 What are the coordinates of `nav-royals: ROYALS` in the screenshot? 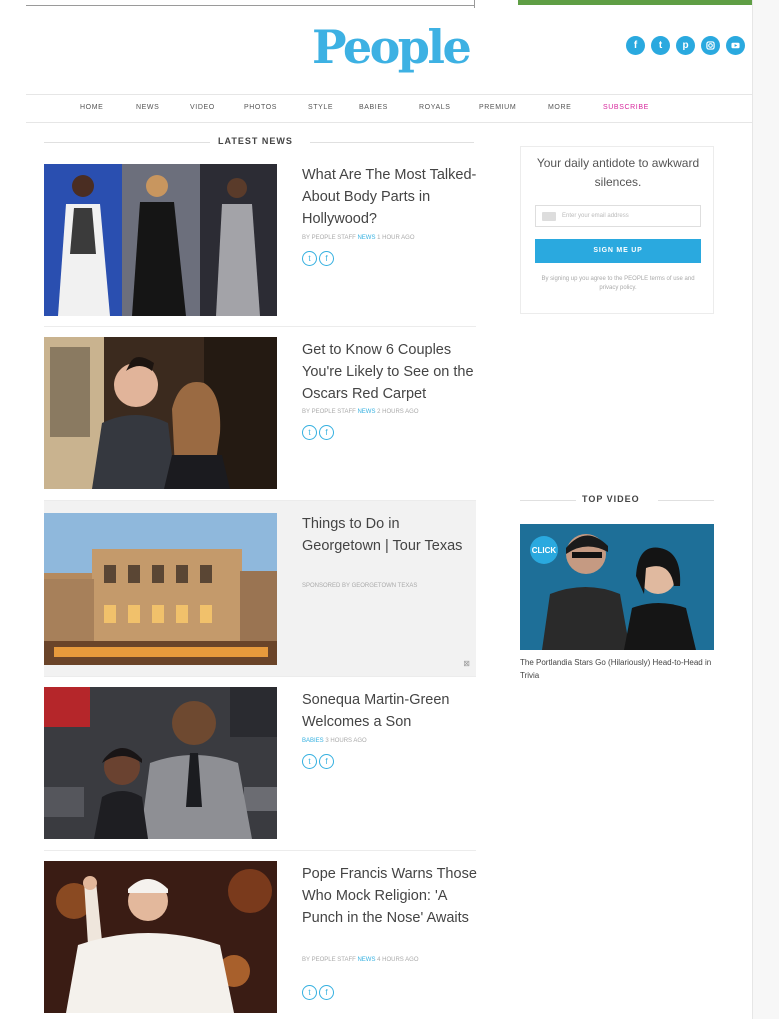 It's located at (434, 107).